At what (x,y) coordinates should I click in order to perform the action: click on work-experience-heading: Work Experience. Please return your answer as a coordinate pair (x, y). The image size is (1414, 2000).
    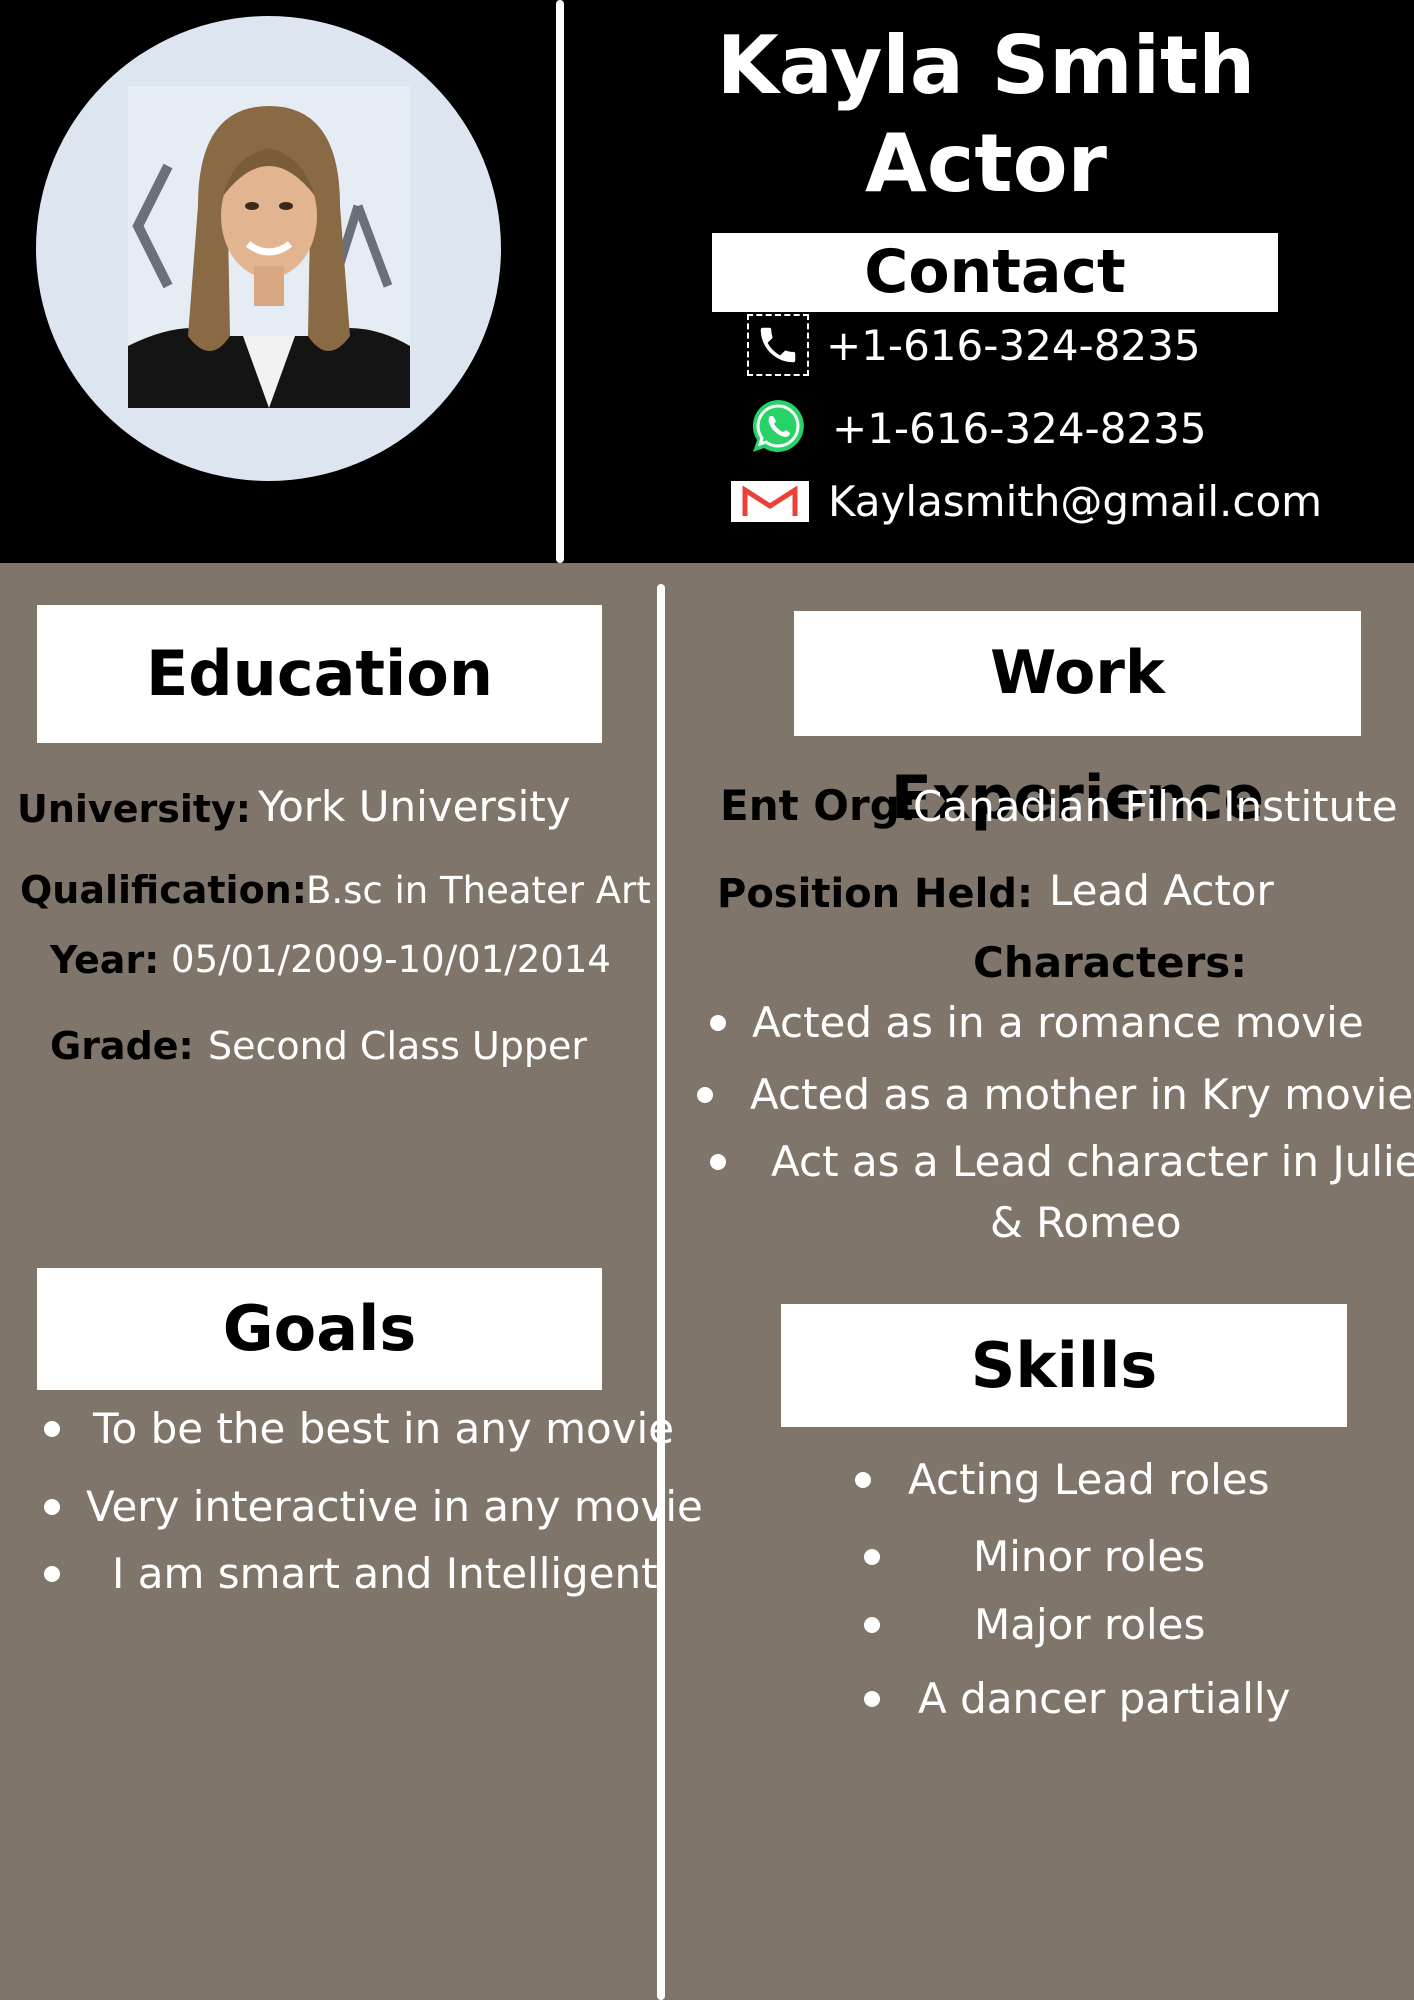
    Looking at the image, I should click on (1077, 722).